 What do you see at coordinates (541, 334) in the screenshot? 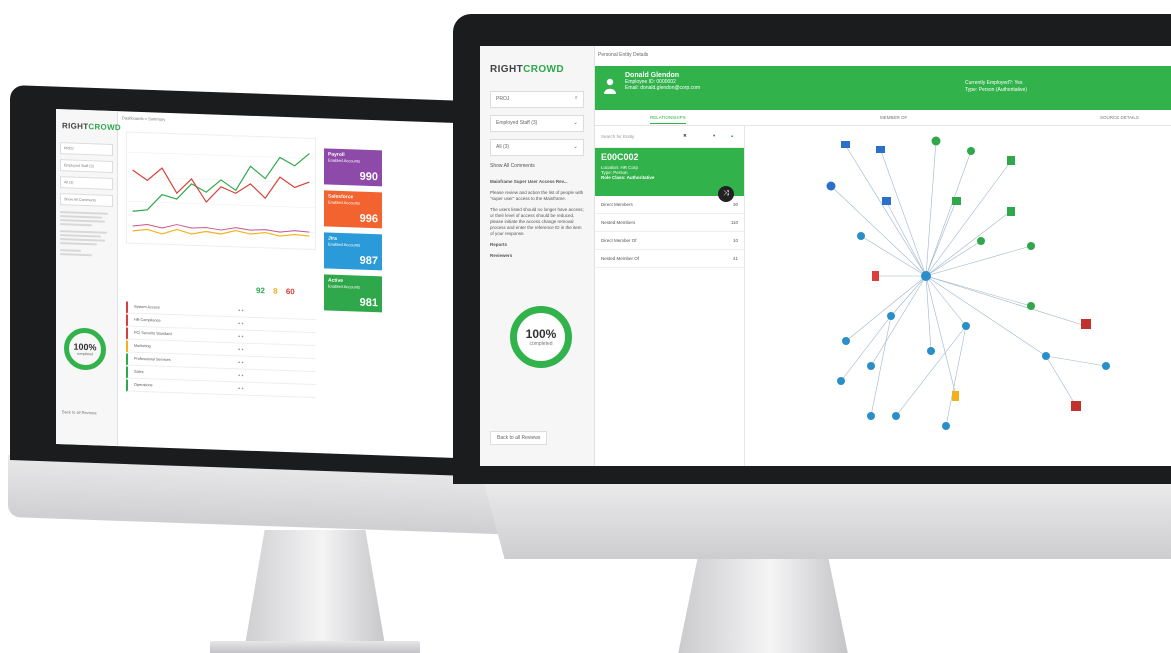
I see `front-completion-percent: 100%` at bounding box center [541, 334].